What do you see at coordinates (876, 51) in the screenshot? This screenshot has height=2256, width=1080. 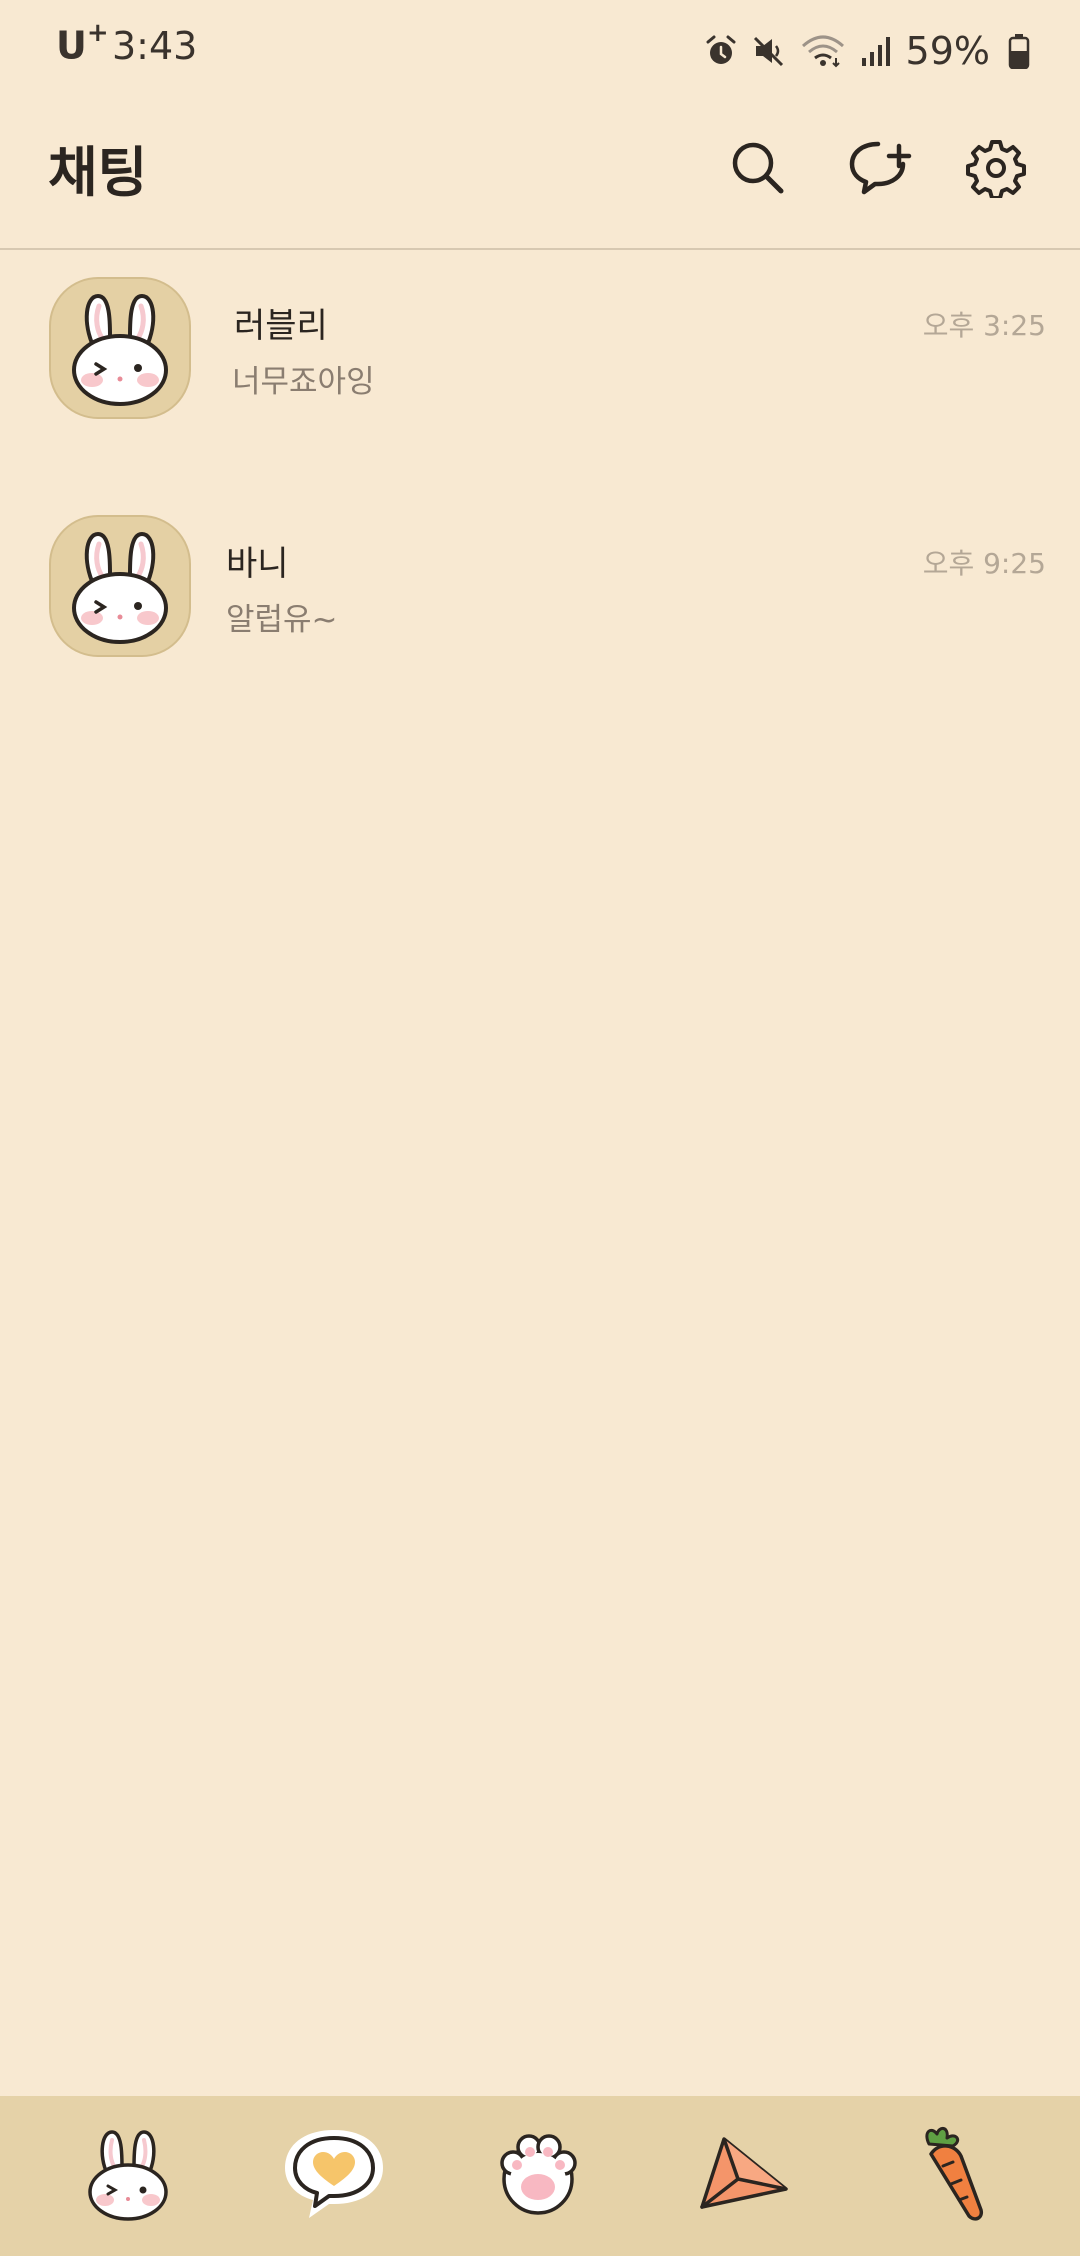 I see `signal-icon` at bounding box center [876, 51].